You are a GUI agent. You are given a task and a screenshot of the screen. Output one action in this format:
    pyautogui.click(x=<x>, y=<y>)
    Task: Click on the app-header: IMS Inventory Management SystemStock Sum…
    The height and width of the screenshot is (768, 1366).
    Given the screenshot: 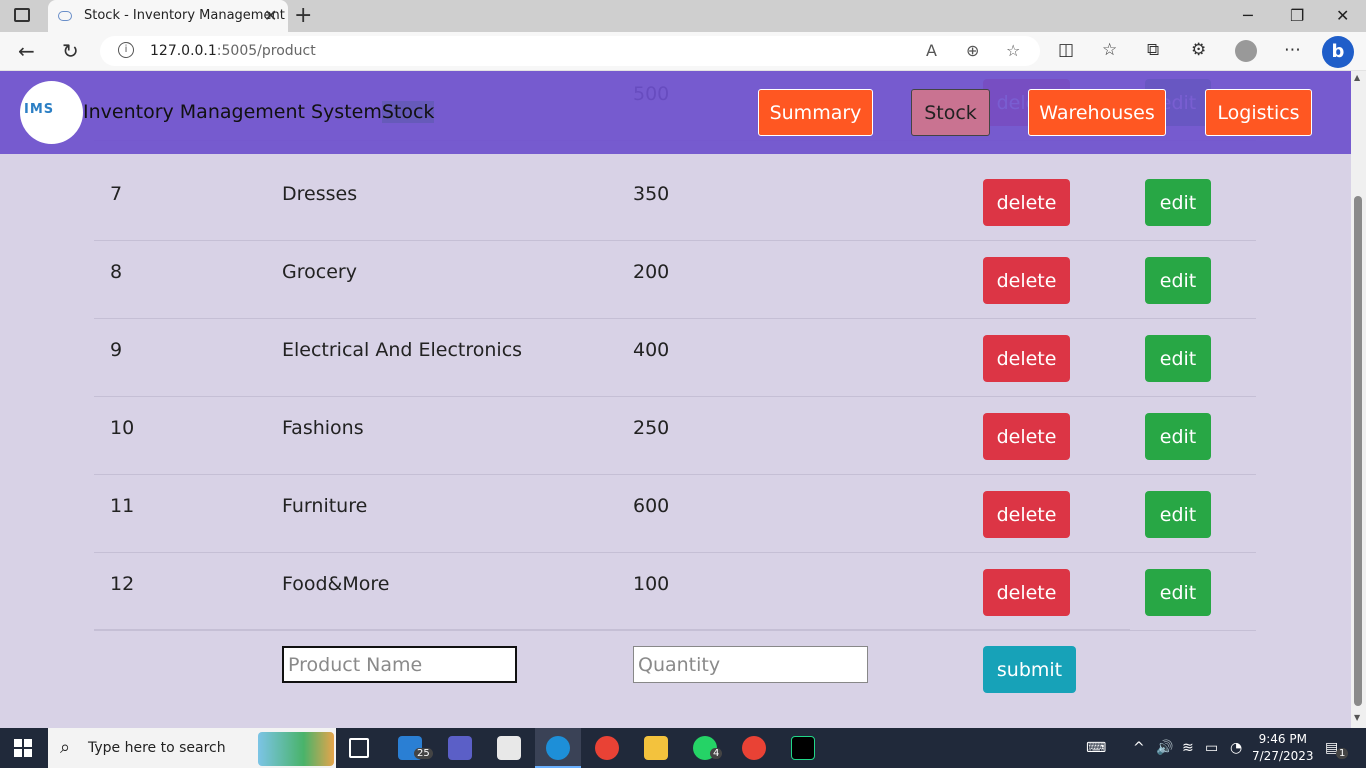 What is the action you would take?
    pyautogui.click(x=675, y=112)
    